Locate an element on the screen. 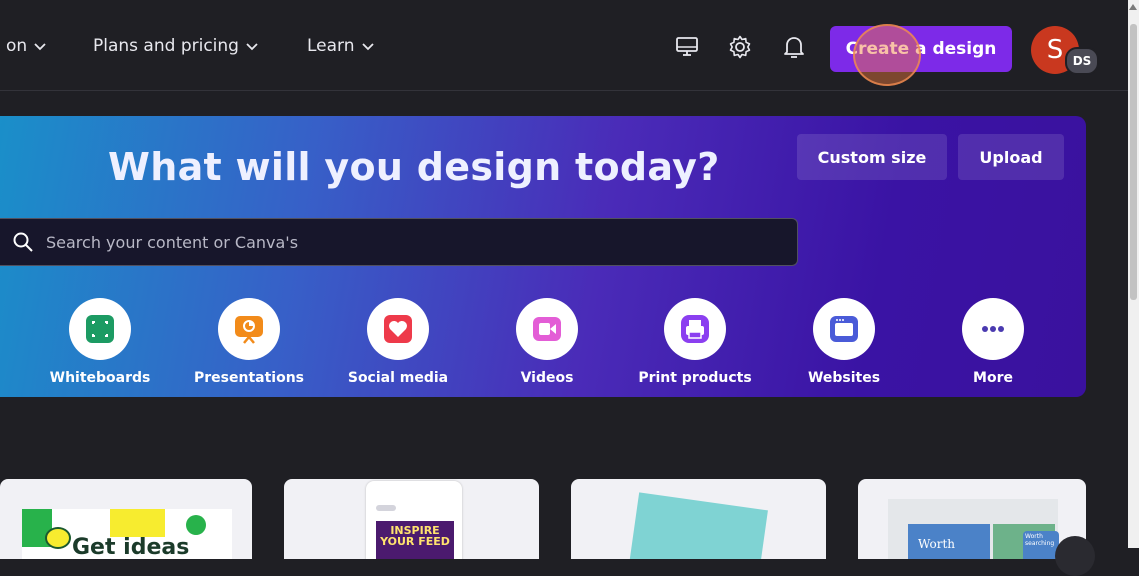 The width and height of the screenshot is (1139, 576). scroll-up-arrow is located at coordinates (1133, 7).